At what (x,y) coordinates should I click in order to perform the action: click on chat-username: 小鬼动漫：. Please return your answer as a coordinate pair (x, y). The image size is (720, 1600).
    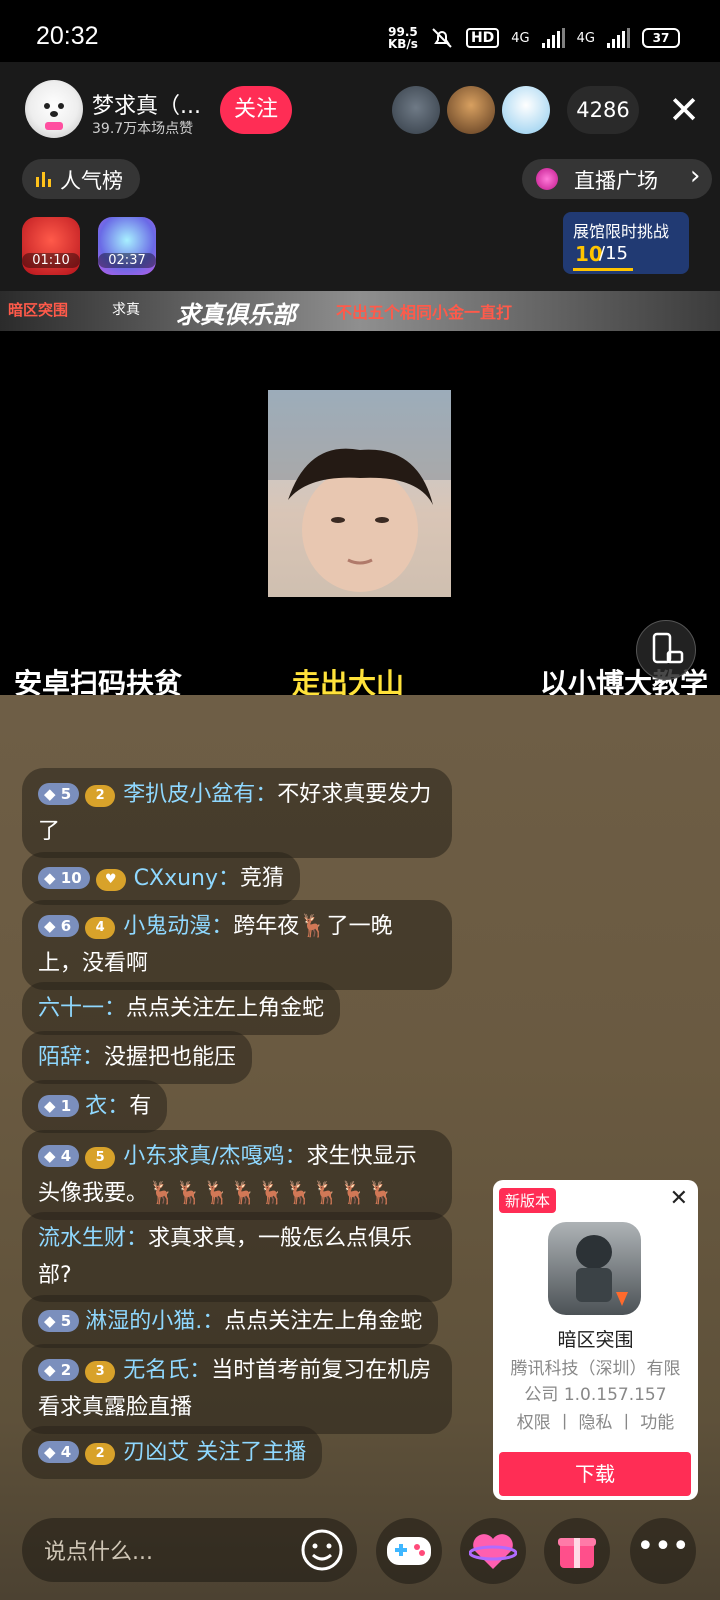
    Looking at the image, I should click on (178, 926).